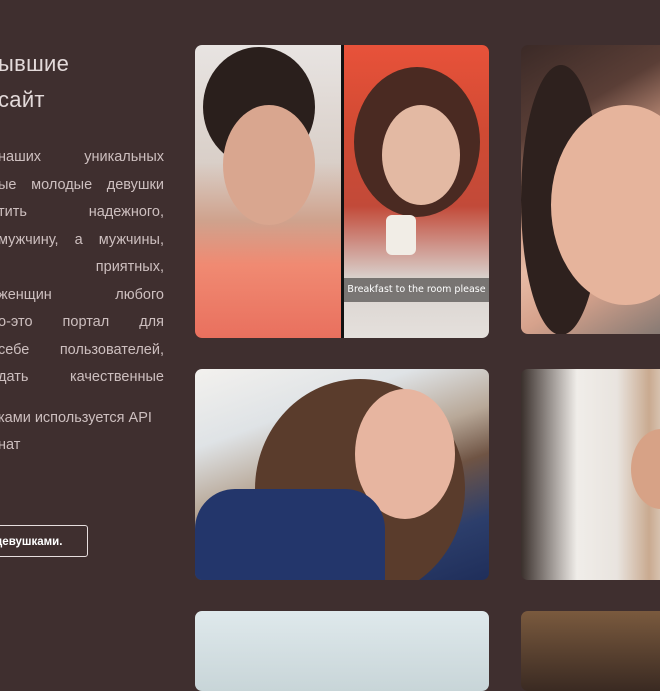 This screenshot has width=660, height=691. I want to click on phone-icon, so click(401, 235).